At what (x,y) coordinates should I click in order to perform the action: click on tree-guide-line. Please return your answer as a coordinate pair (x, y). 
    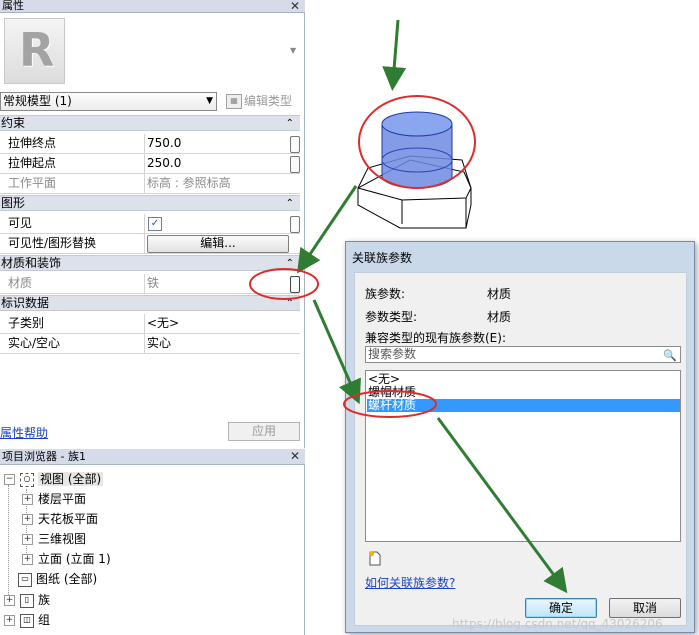
    Looking at the image, I should click on (8, 541).